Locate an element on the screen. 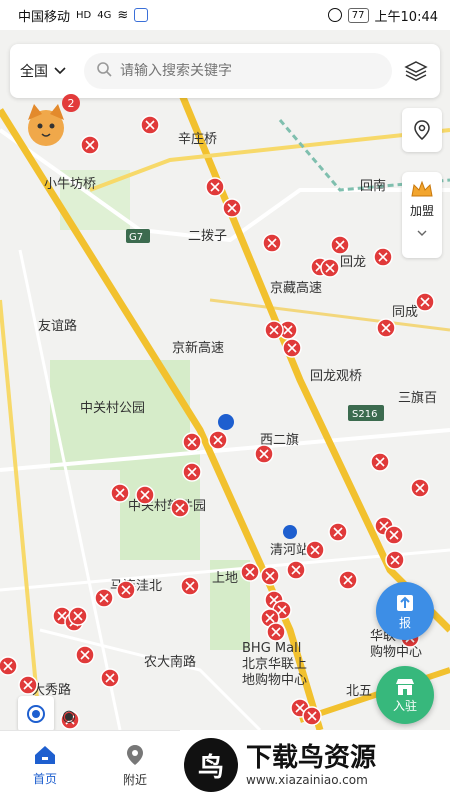 The height and width of the screenshot is (800, 450). settle-in-button: 入驻 is located at coordinates (405, 695).